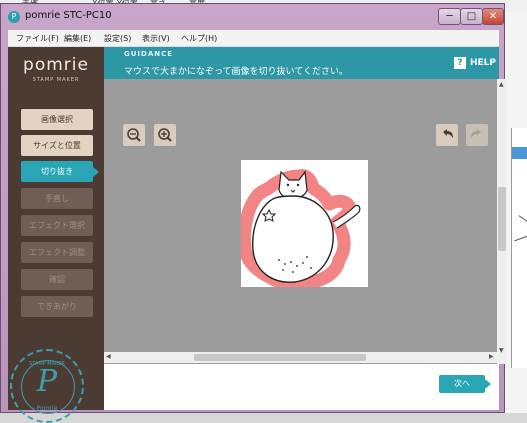  I want to click on scroll-left-icon: ◀, so click(108, 356).